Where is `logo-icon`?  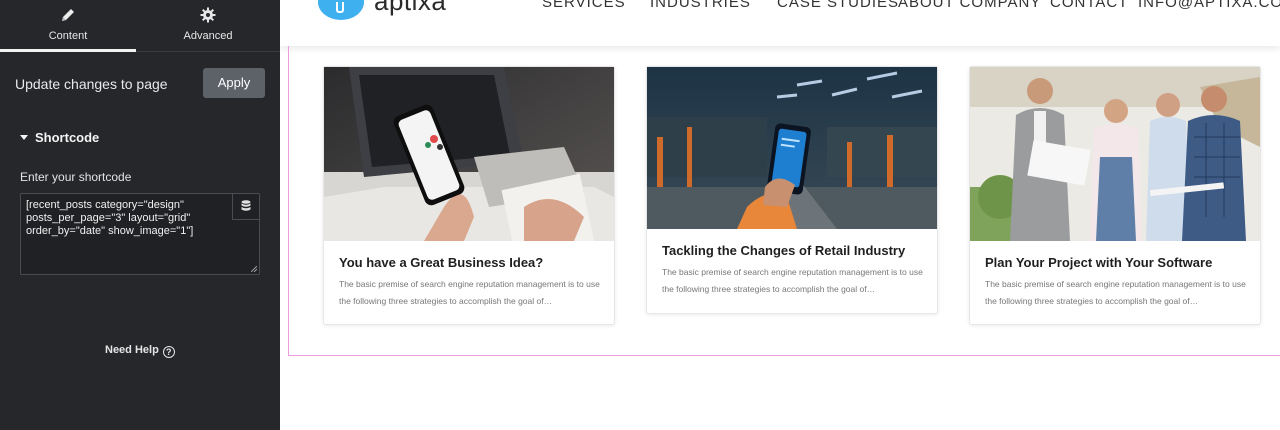
logo-icon is located at coordinates (341, 10).